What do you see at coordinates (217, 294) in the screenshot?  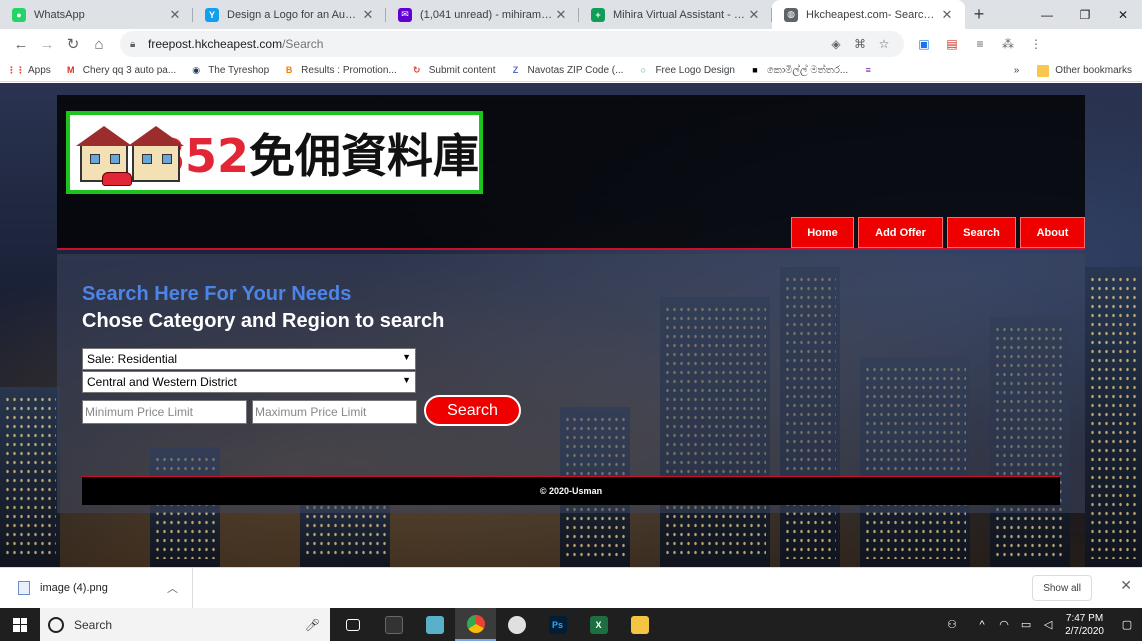 I see `search-title: Search Here For Your Needs` at bounding box center [217, 294].